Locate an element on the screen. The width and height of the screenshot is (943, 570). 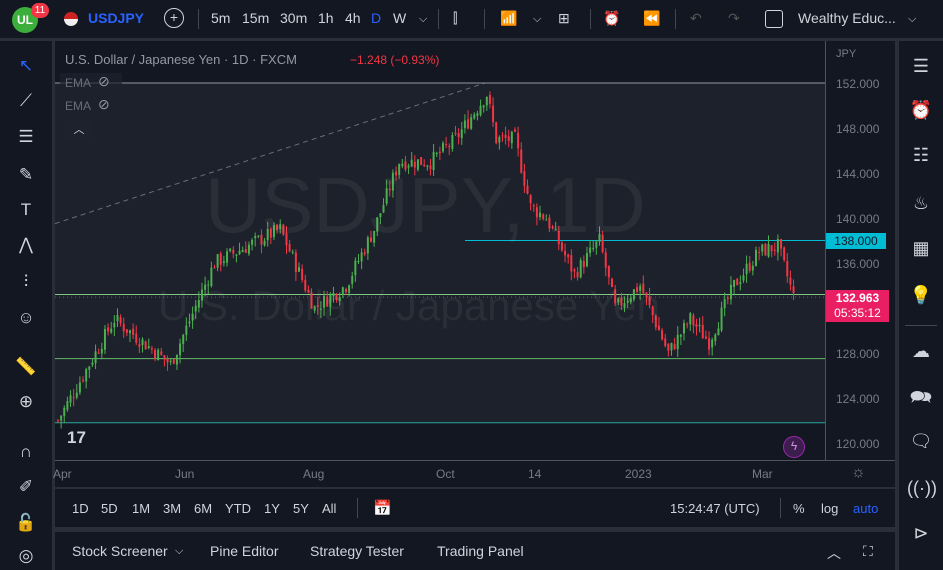
magnet-icon: ∩ is located at coordinates (26, 452).